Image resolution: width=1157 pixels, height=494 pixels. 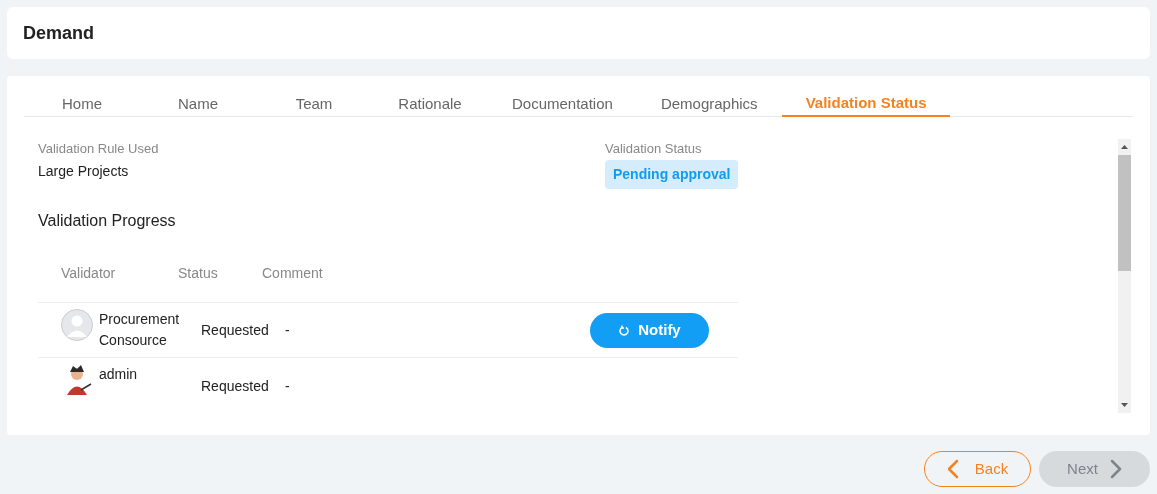 I want to click on tab: Rationale, so click(x=430, y=104).